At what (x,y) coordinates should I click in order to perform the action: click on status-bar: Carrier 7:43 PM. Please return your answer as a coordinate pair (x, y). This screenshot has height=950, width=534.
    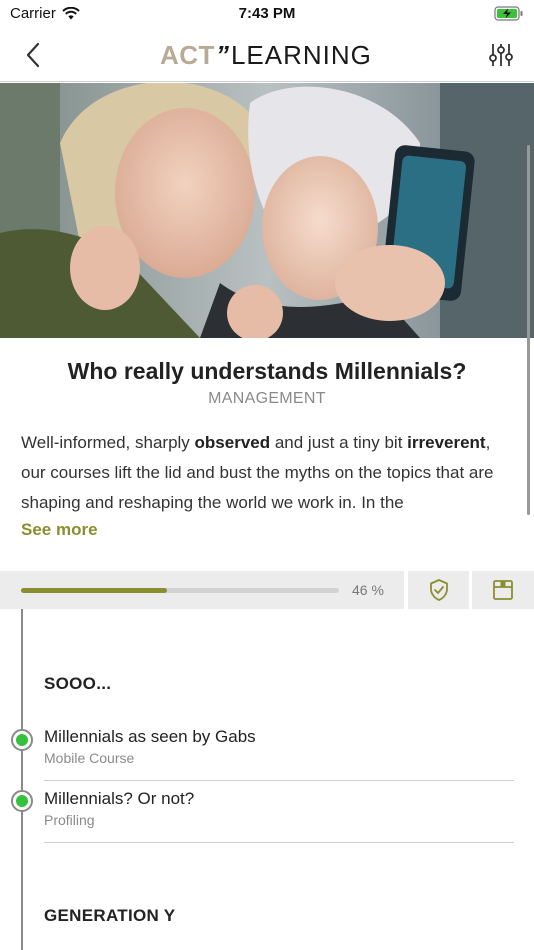
    Looking at the image, I should click on (267, 14).